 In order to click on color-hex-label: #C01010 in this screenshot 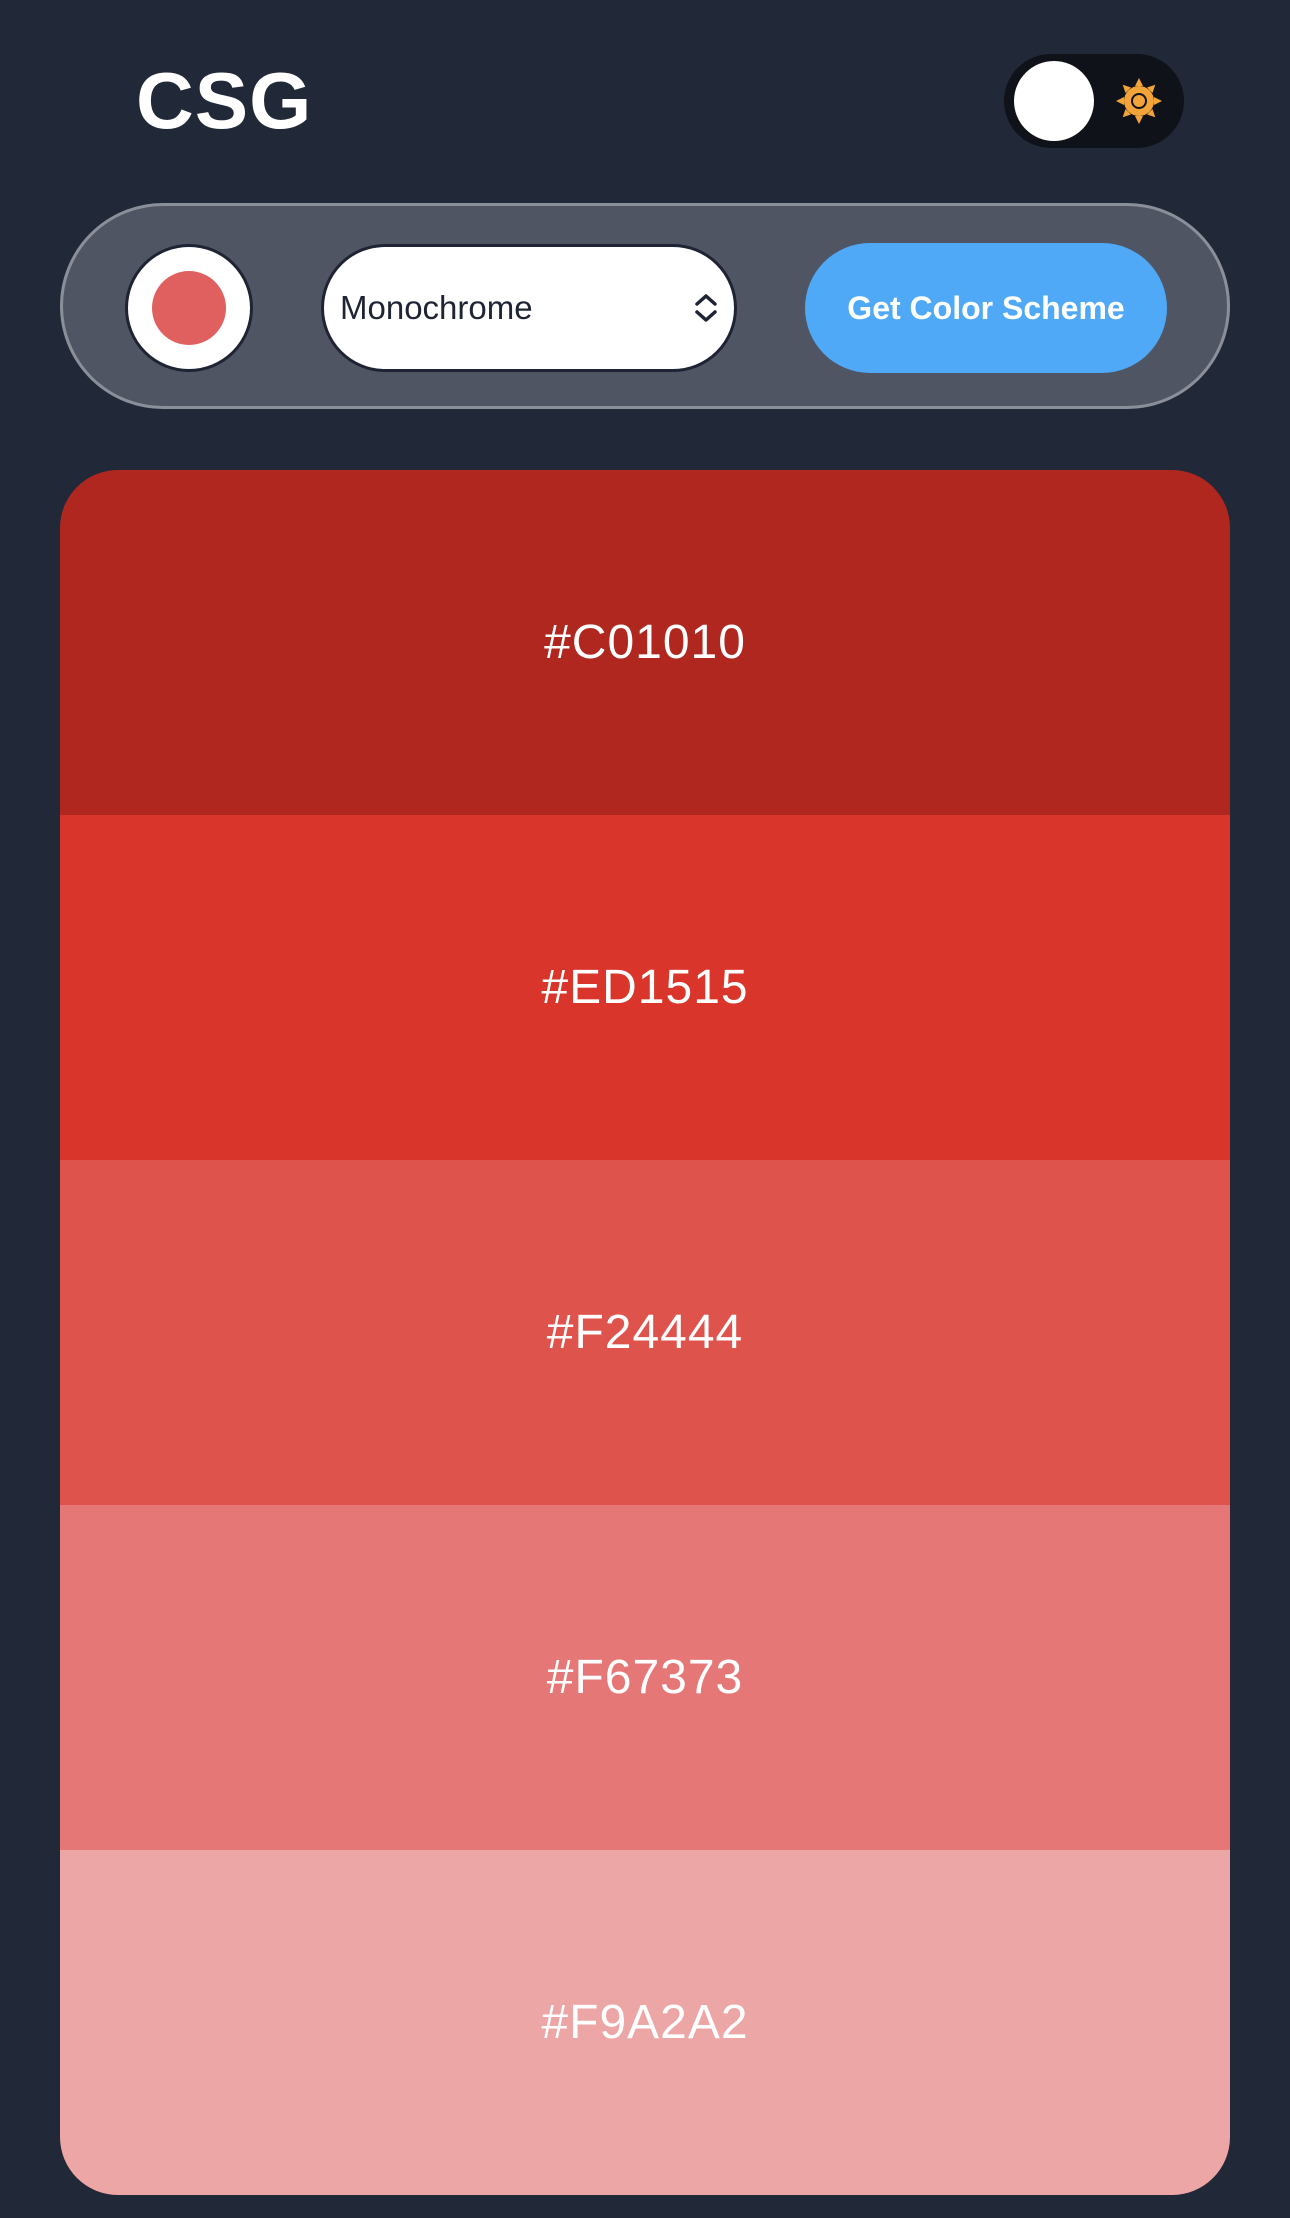, I will do `click(645, 642)`.